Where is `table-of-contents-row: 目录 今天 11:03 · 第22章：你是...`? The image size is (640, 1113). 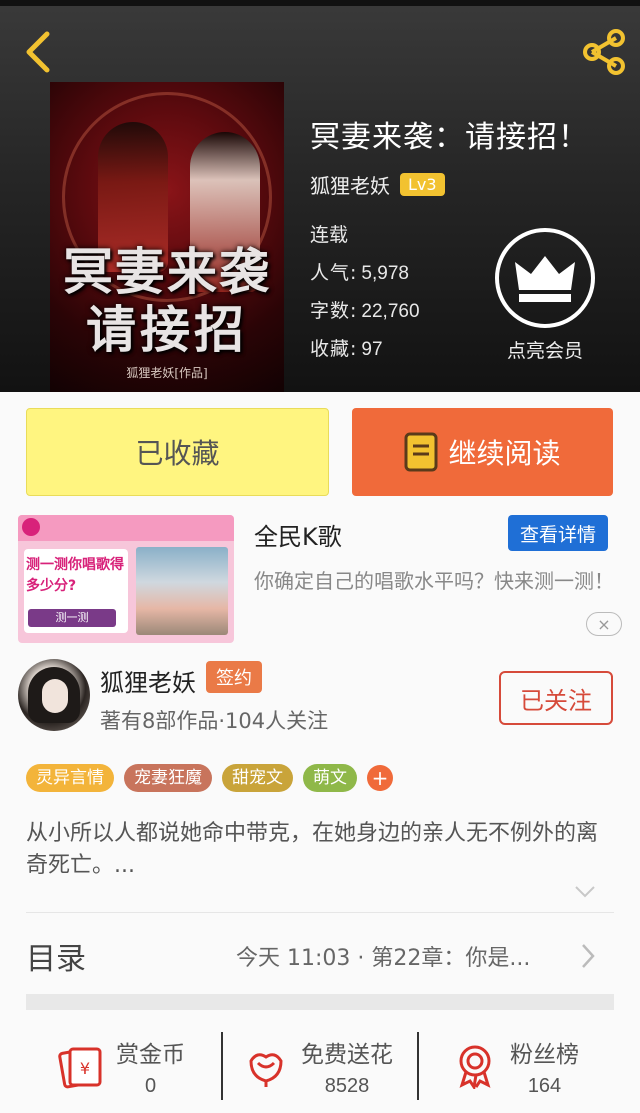 table-of-contents-row: 目录 今天 11:03 · 第22章：你是... is located at coordinates (320, 958).